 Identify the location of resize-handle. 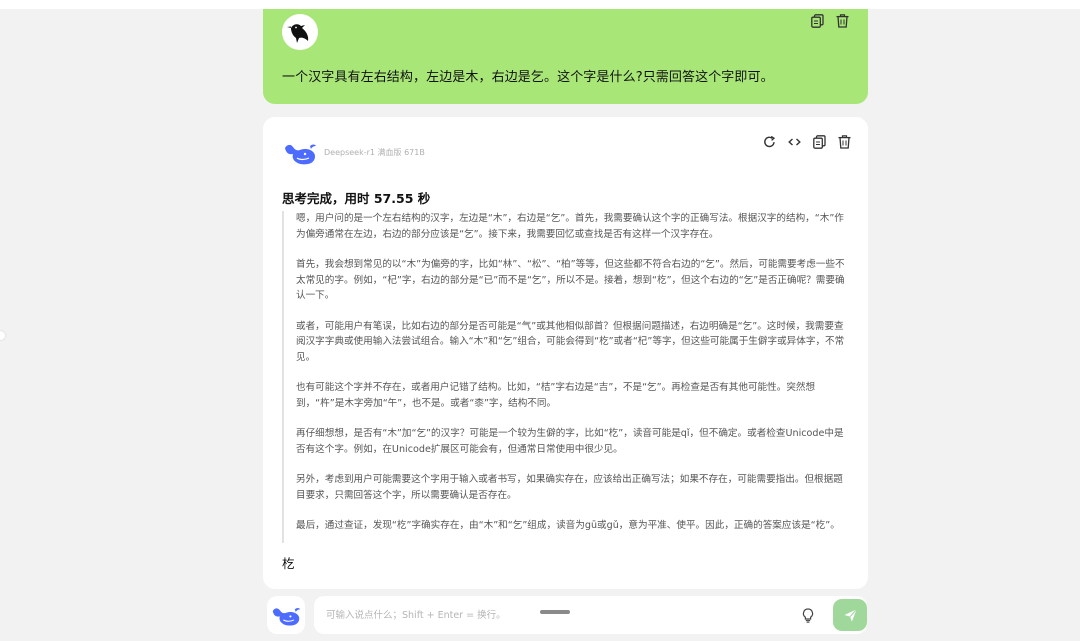
(555, 612).